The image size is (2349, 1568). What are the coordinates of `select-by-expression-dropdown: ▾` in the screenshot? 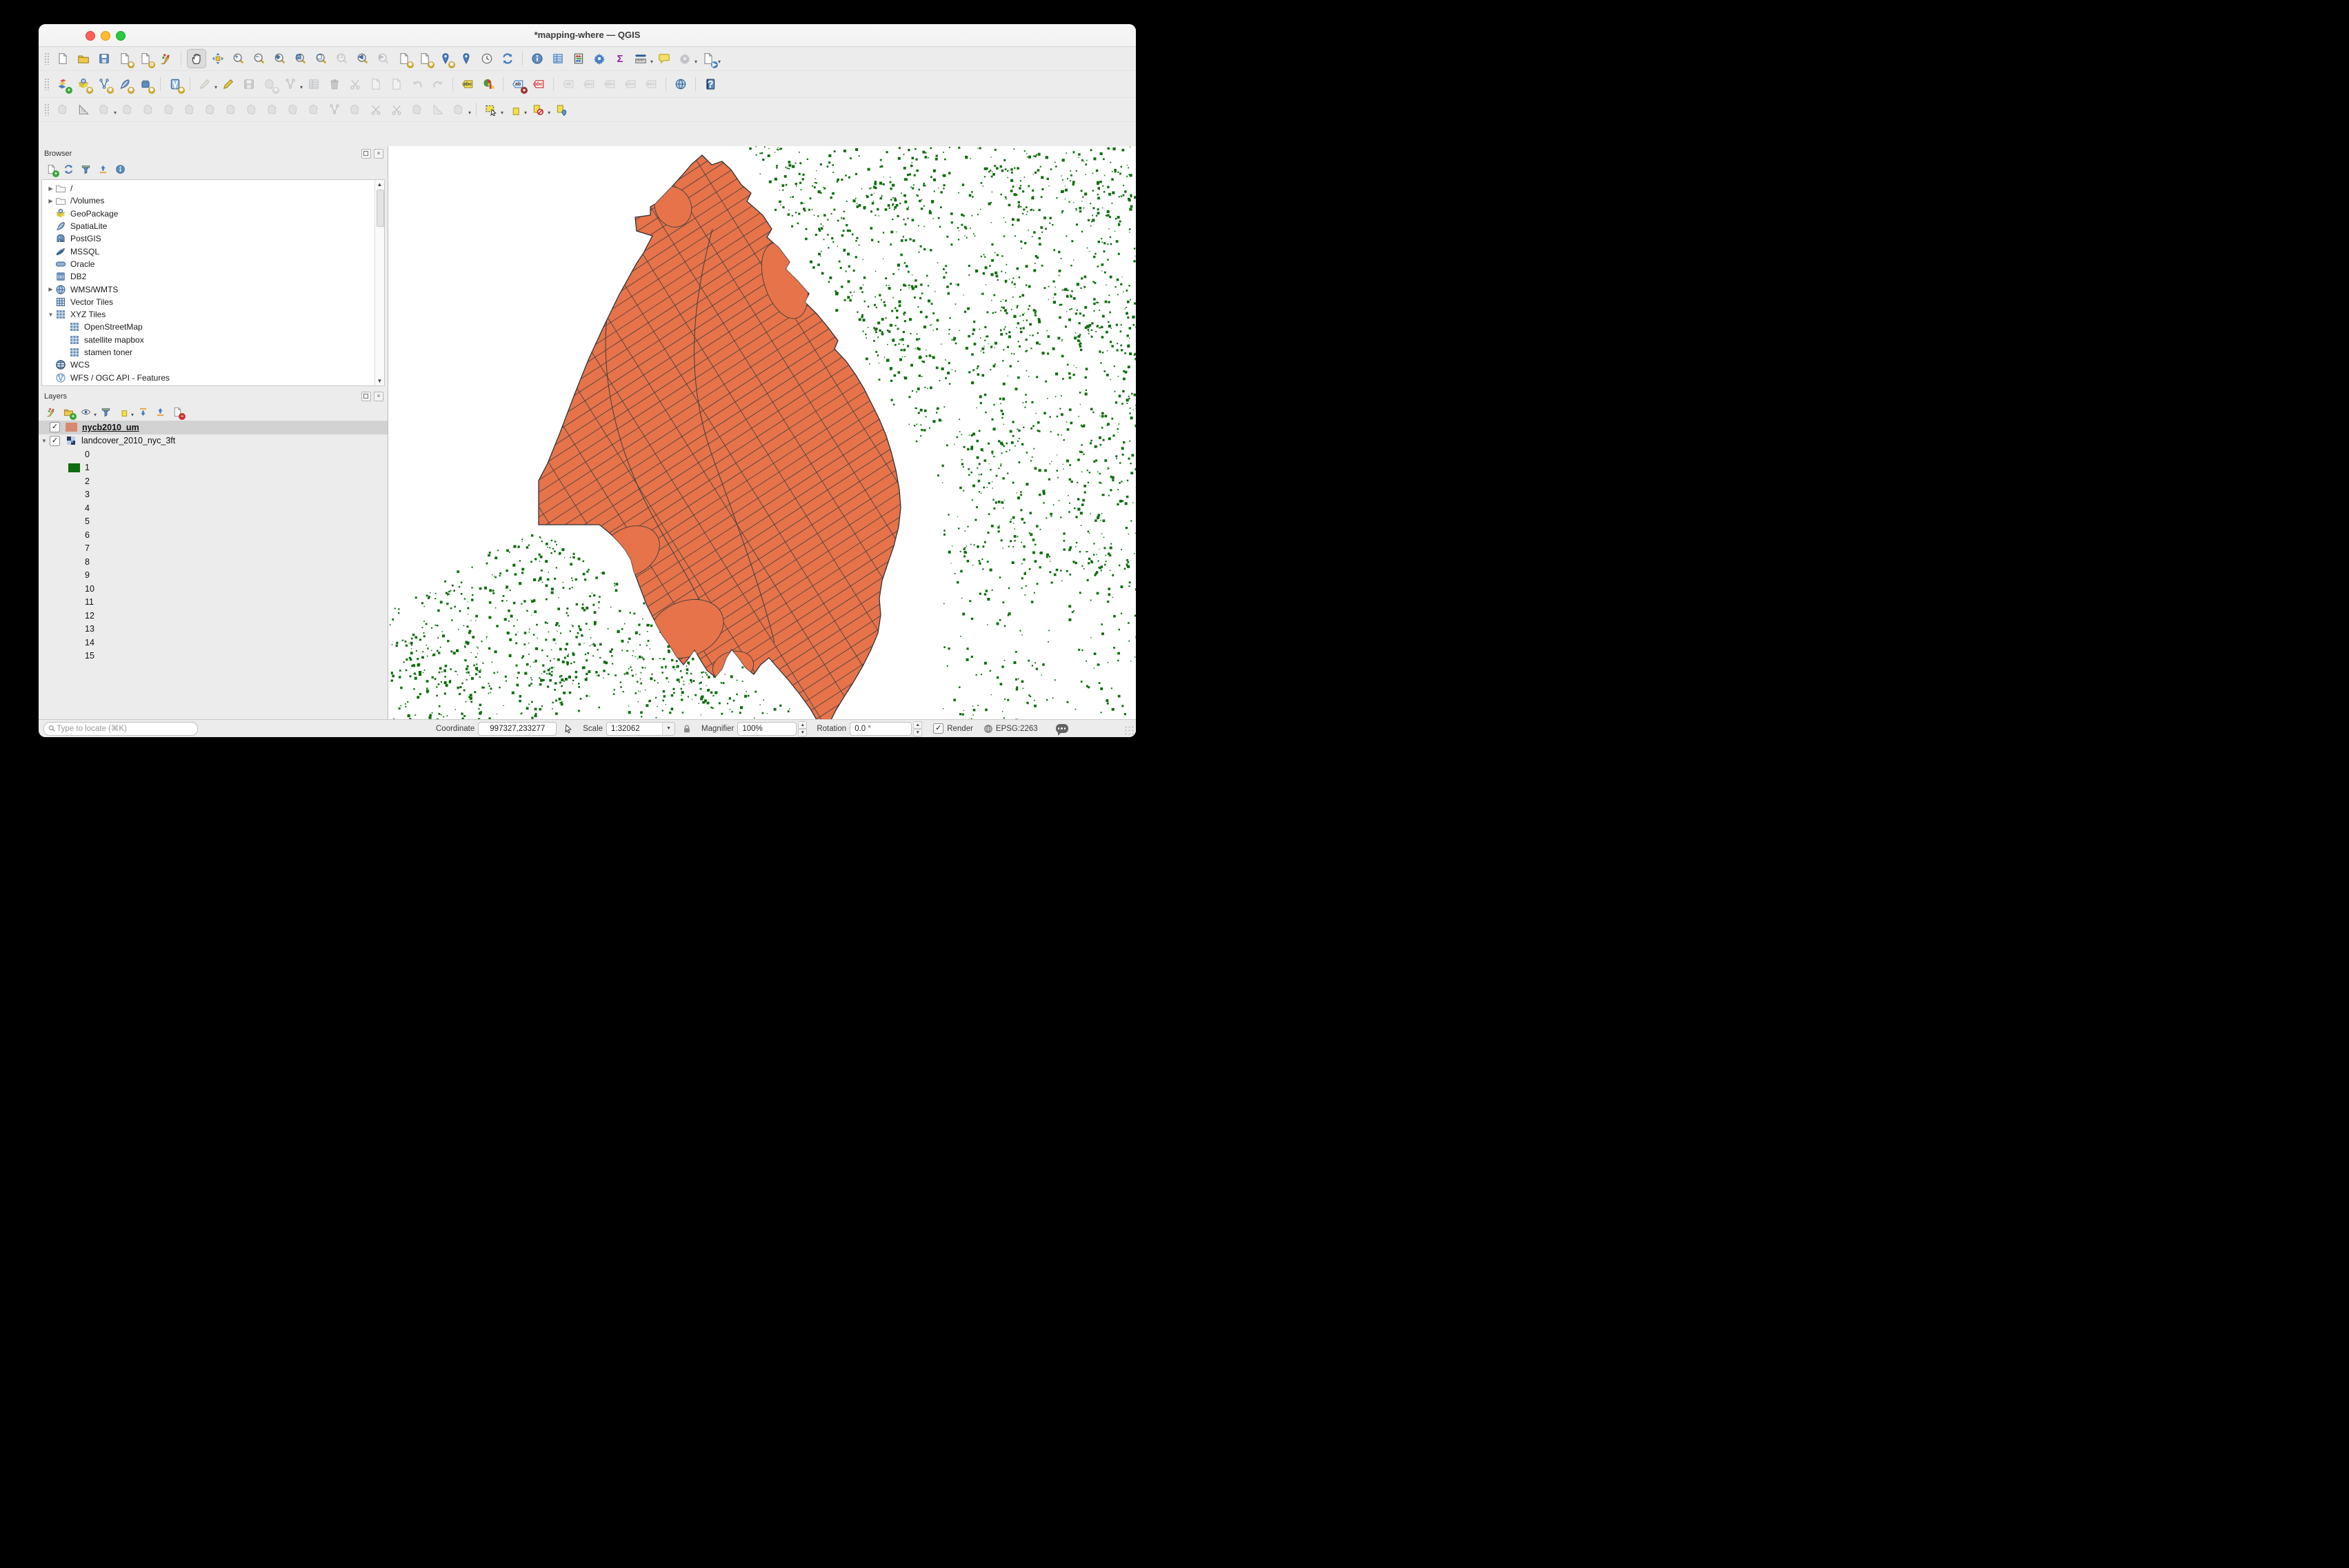 It's located at (525, 113).